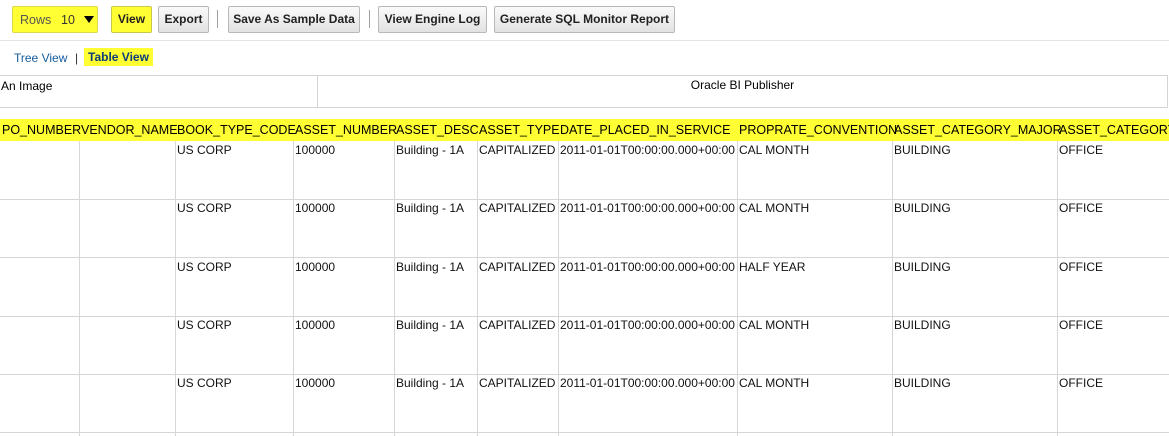 This screenshot has height=436, width=1169. What do you see at coordinates (742, 85) in the screenshot?
I see `report-publisher-title: Oracle BI Publisher` at bounding box center [742, 85].